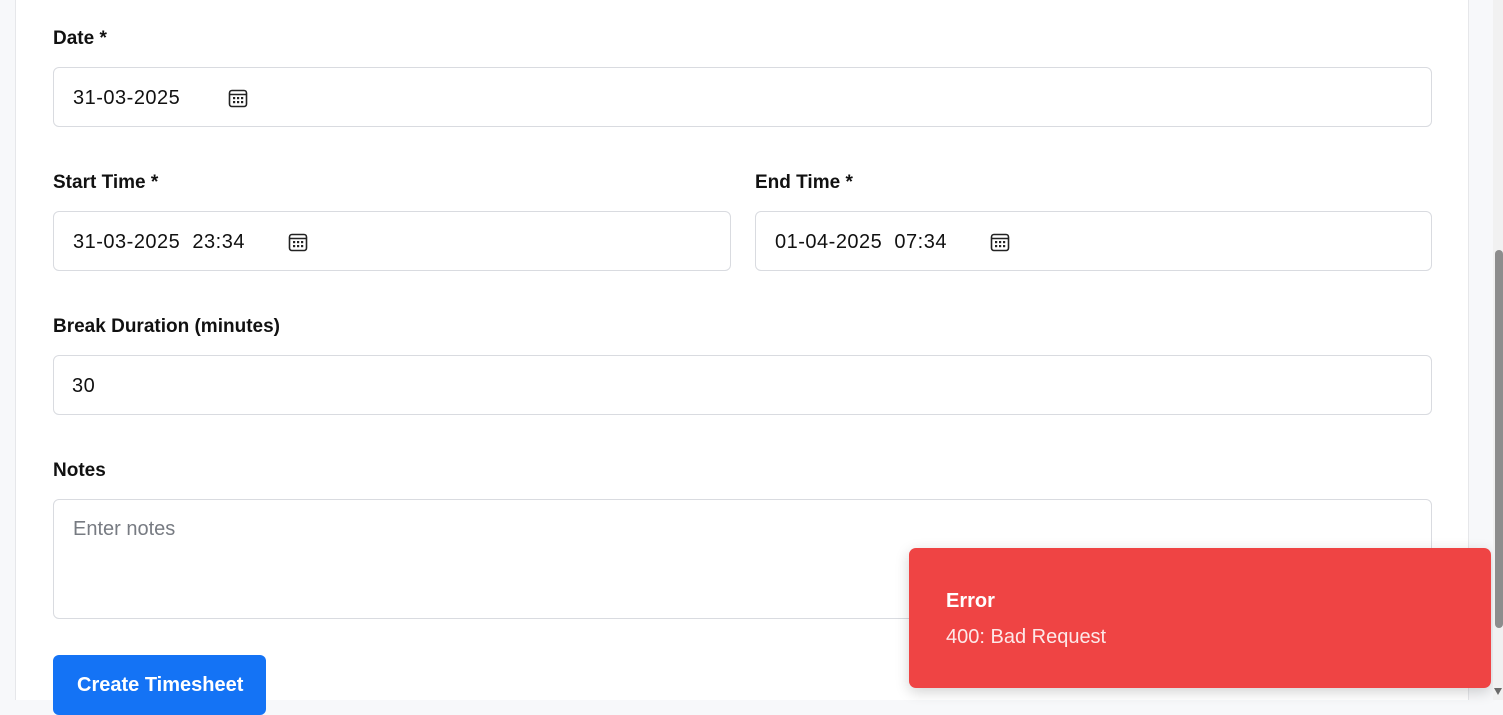 The width and height of the screenshot is (1503, 715). What do you see at coordinates (1200, 618) in the screenshot?
I see `error-toast: Error 400: Bad Request` at bounding box center [1200, 618].